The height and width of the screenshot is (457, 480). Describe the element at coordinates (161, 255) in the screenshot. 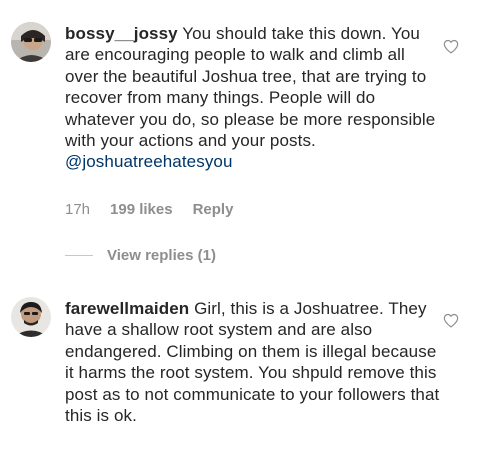

I see `view-replies-label: View replies (1)` at that location.